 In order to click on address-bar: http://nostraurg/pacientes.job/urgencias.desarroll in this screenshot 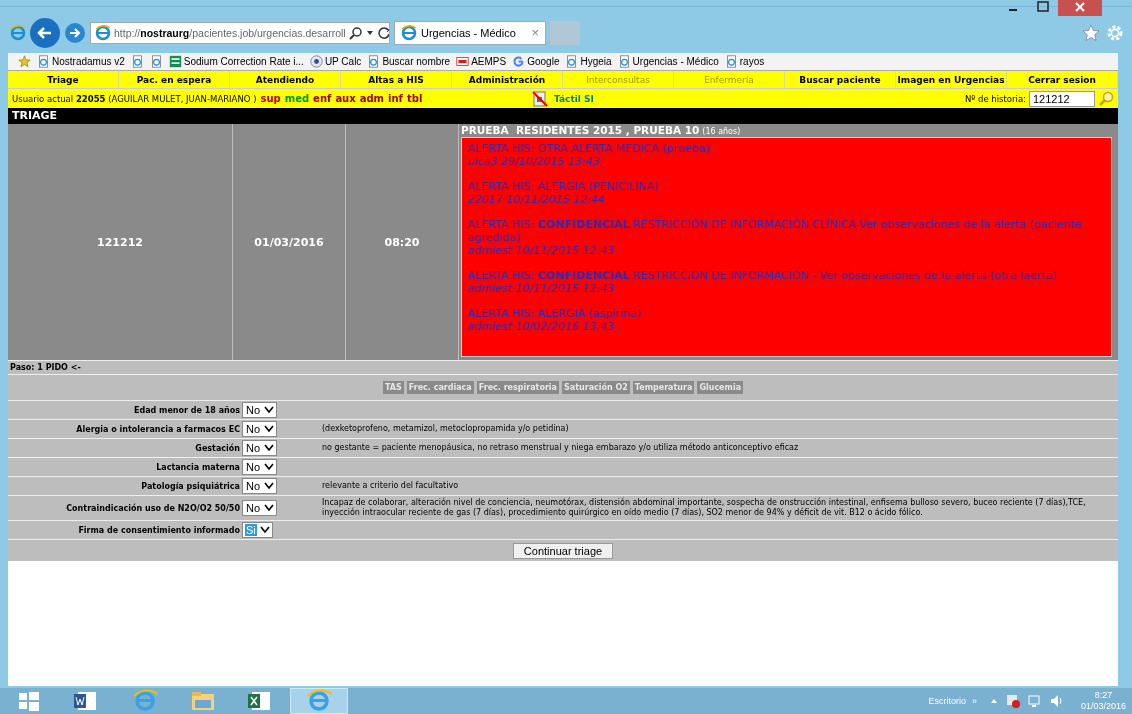, I will do `click(240, 32)`.